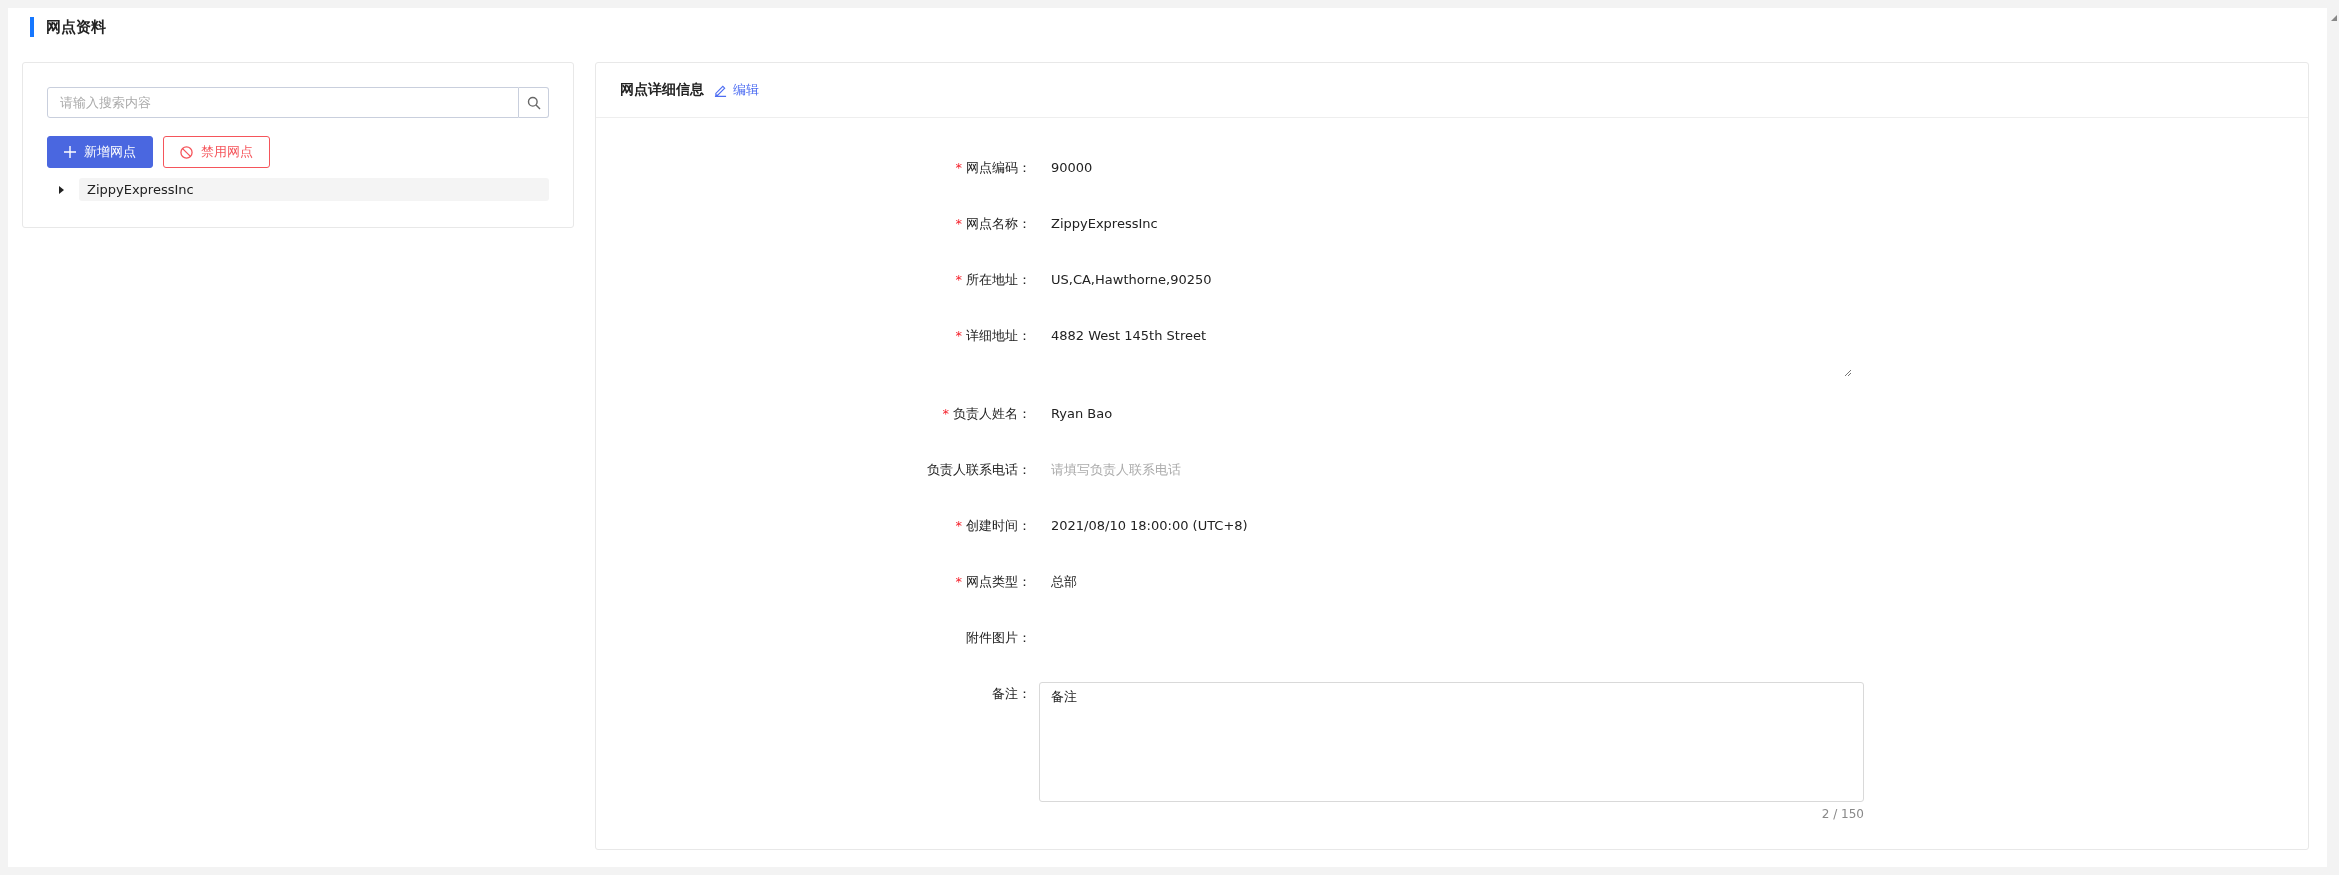 The width and height of the screenshot is (2339, 875). Describe the element at coordinates (2334, 18) in the screenshot. I see `scroll-up-icon` at that location.